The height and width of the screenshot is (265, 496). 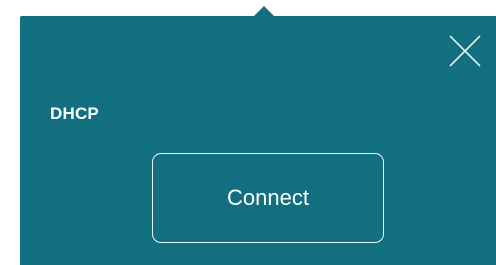 I want to click on close-button, so click(x=465, y=51).